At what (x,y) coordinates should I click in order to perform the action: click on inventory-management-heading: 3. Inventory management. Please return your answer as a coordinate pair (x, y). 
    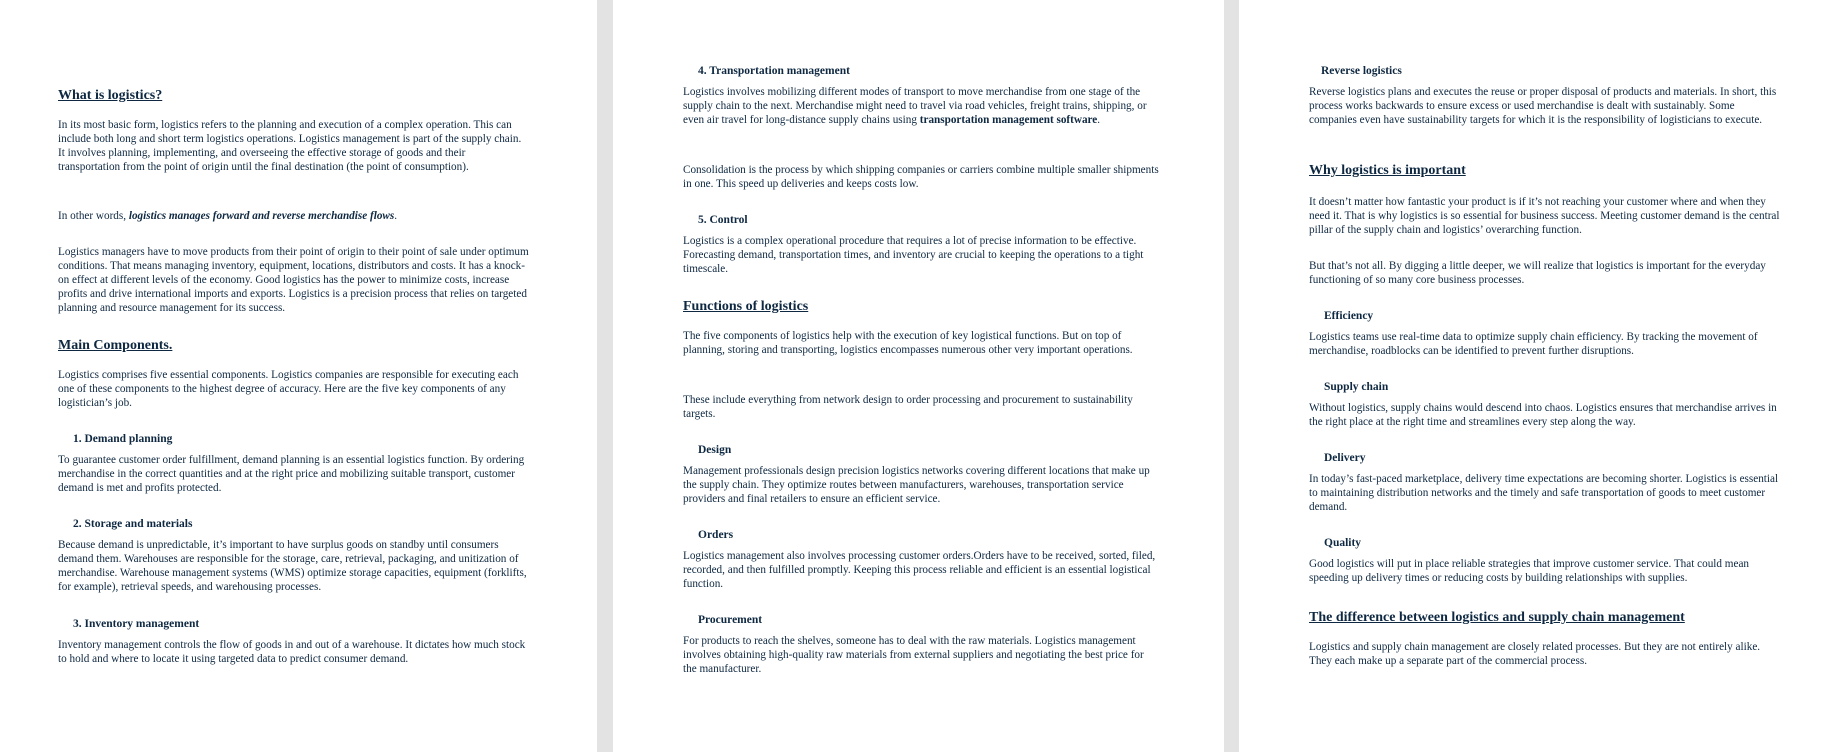
    Looking at the image, I should click on (136, 624).